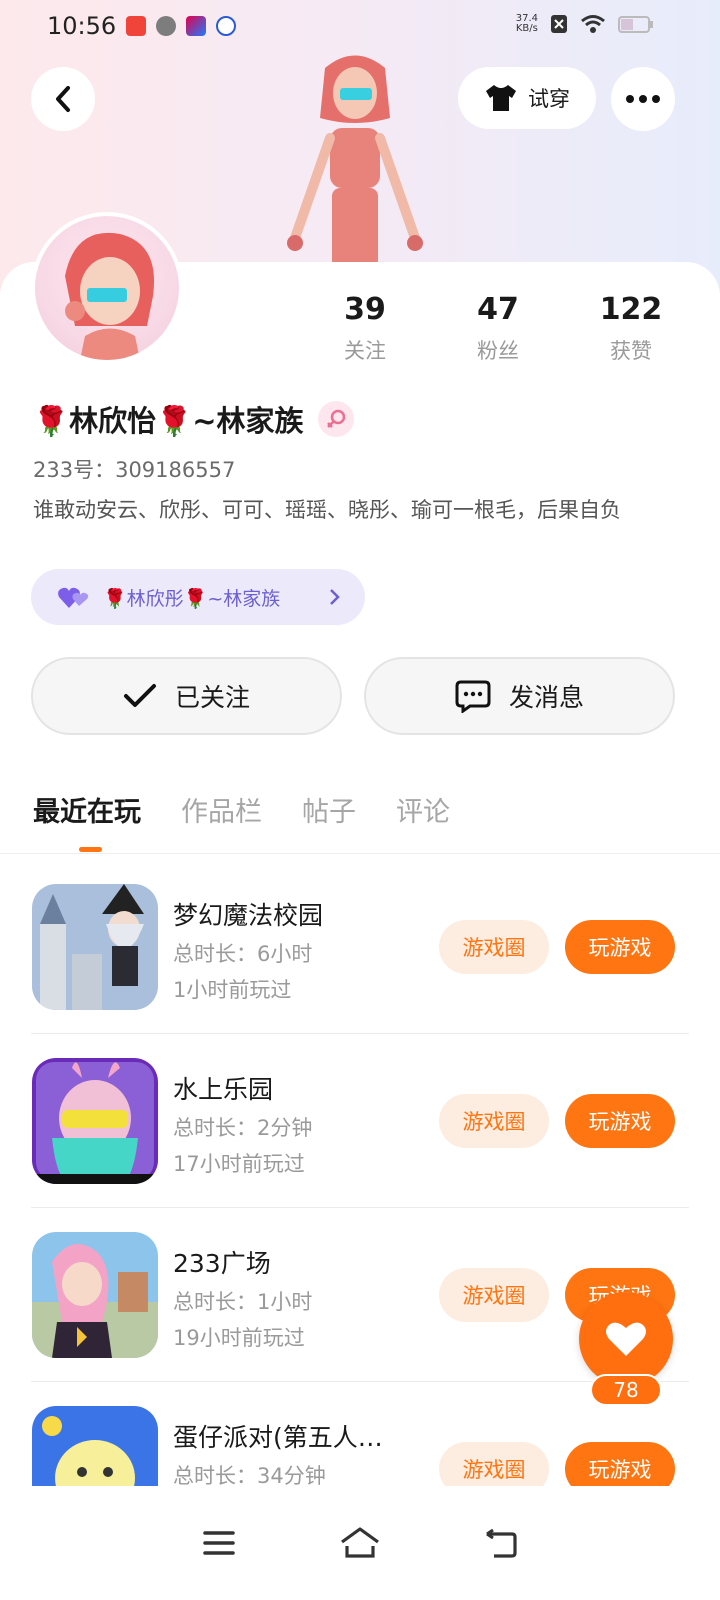 Image resolution: width=720 pixels, height=1600 pixels. I want to click on profile-tabs: 最近在玩 作品栏 帖子 评论, so click(241, 809).